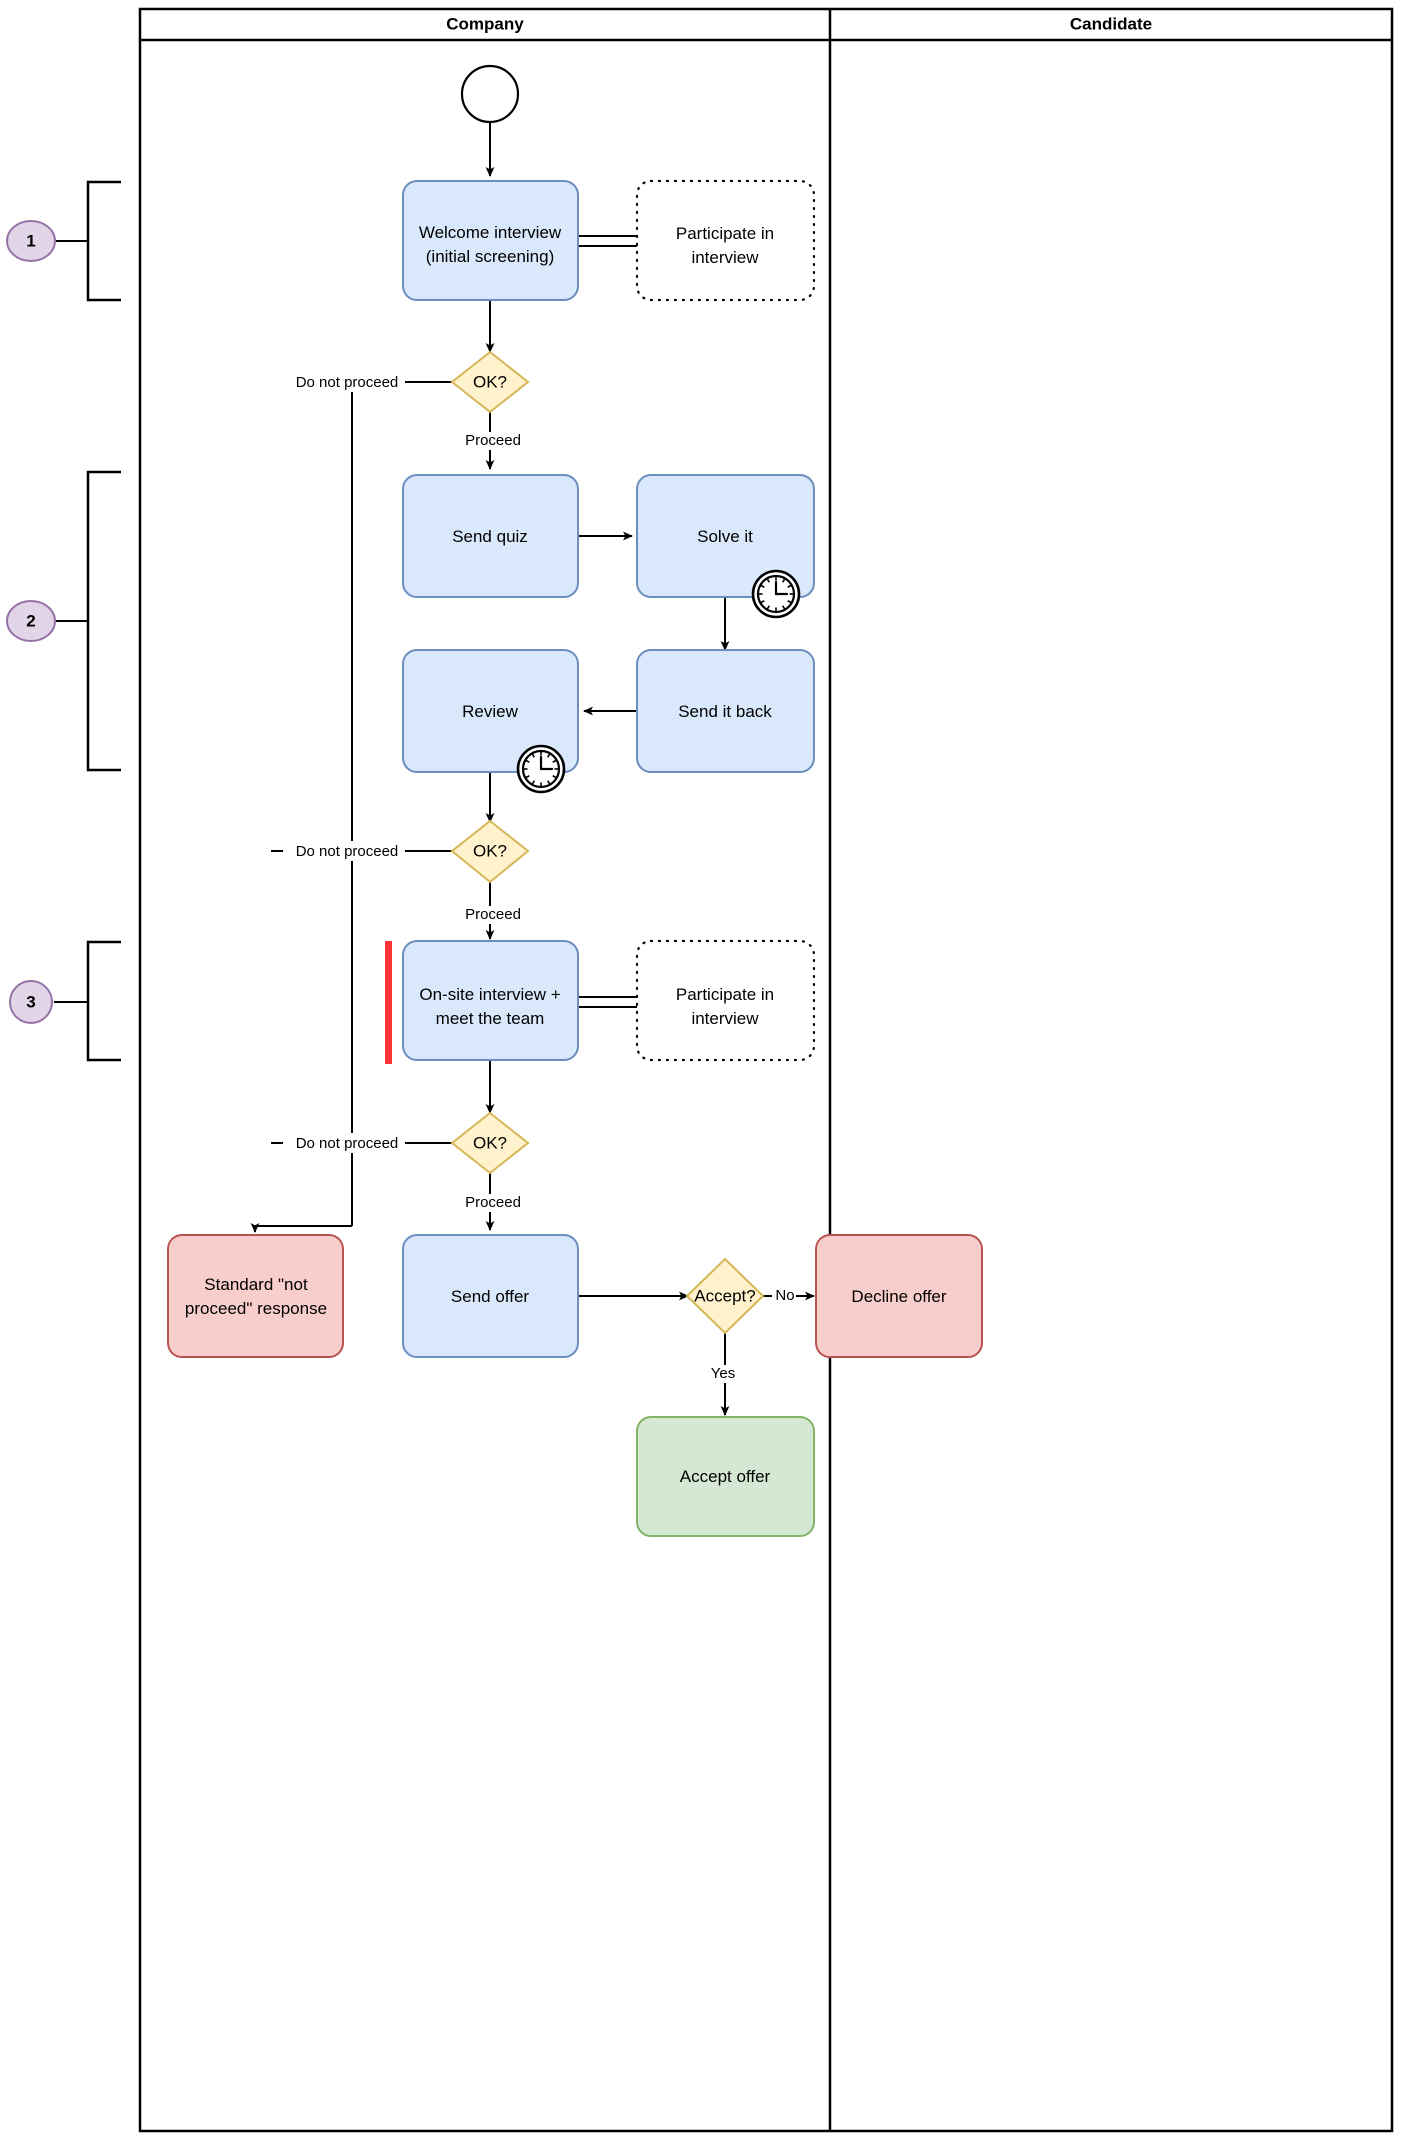 The image size is (1402, 2142). I want to click on start-event, so click(490, 94).